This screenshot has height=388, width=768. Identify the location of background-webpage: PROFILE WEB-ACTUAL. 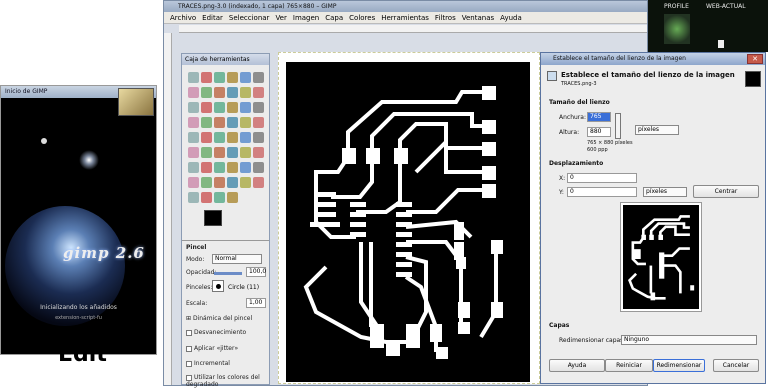
(708, 26).